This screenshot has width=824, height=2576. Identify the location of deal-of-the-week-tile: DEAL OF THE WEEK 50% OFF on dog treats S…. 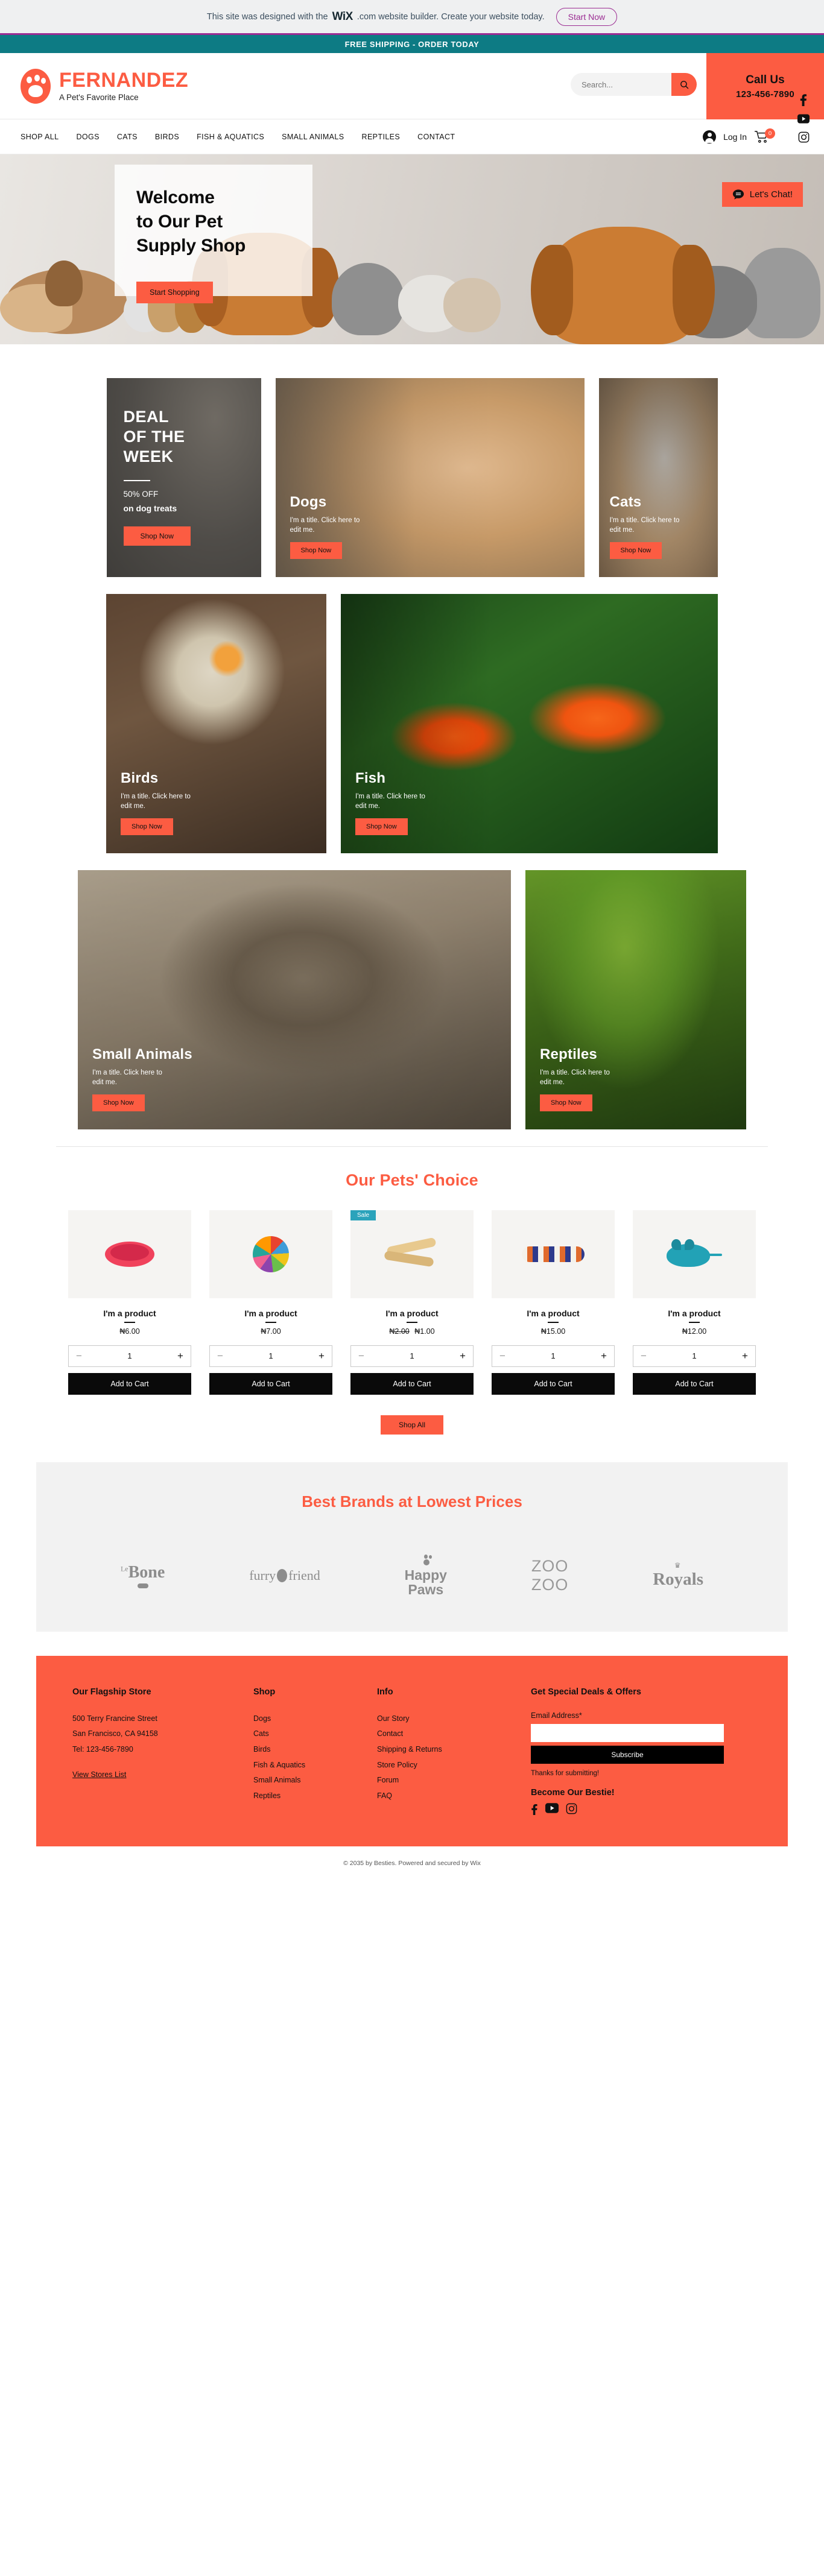
(183, 477).